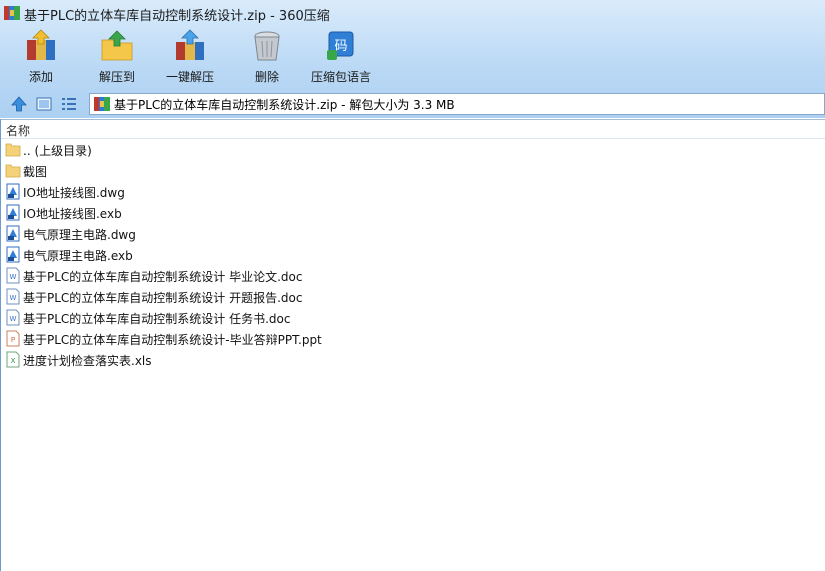 This screenshot has height=571, width=825. I want to click on name-column-header: 名称, so click(412, 129).